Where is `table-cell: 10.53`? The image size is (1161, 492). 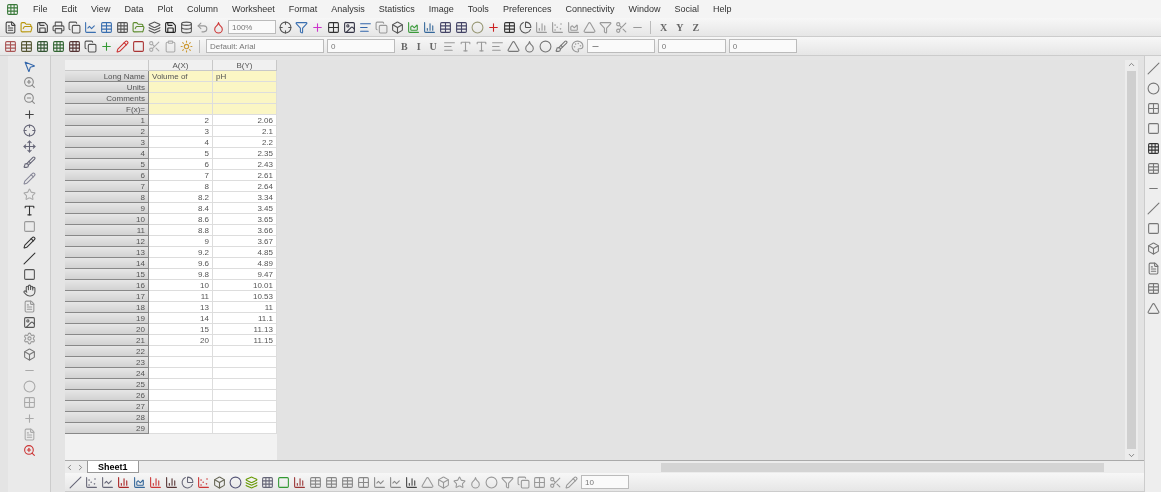
table-cell: 10.53 is located at coordinates (245, 296).